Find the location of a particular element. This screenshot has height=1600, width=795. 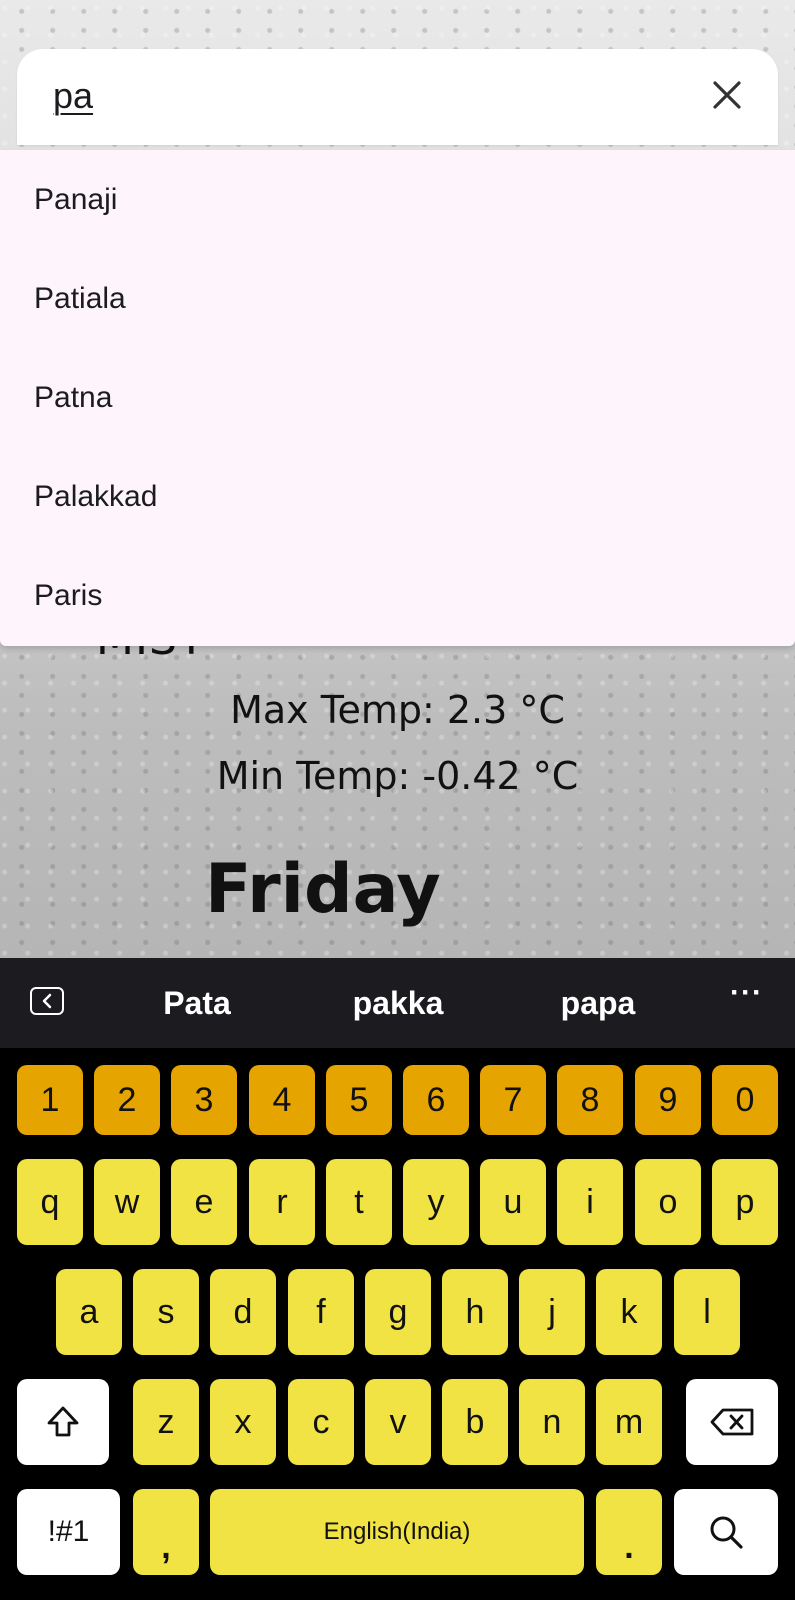

key-g: g is located at coordinates (398, 1312).